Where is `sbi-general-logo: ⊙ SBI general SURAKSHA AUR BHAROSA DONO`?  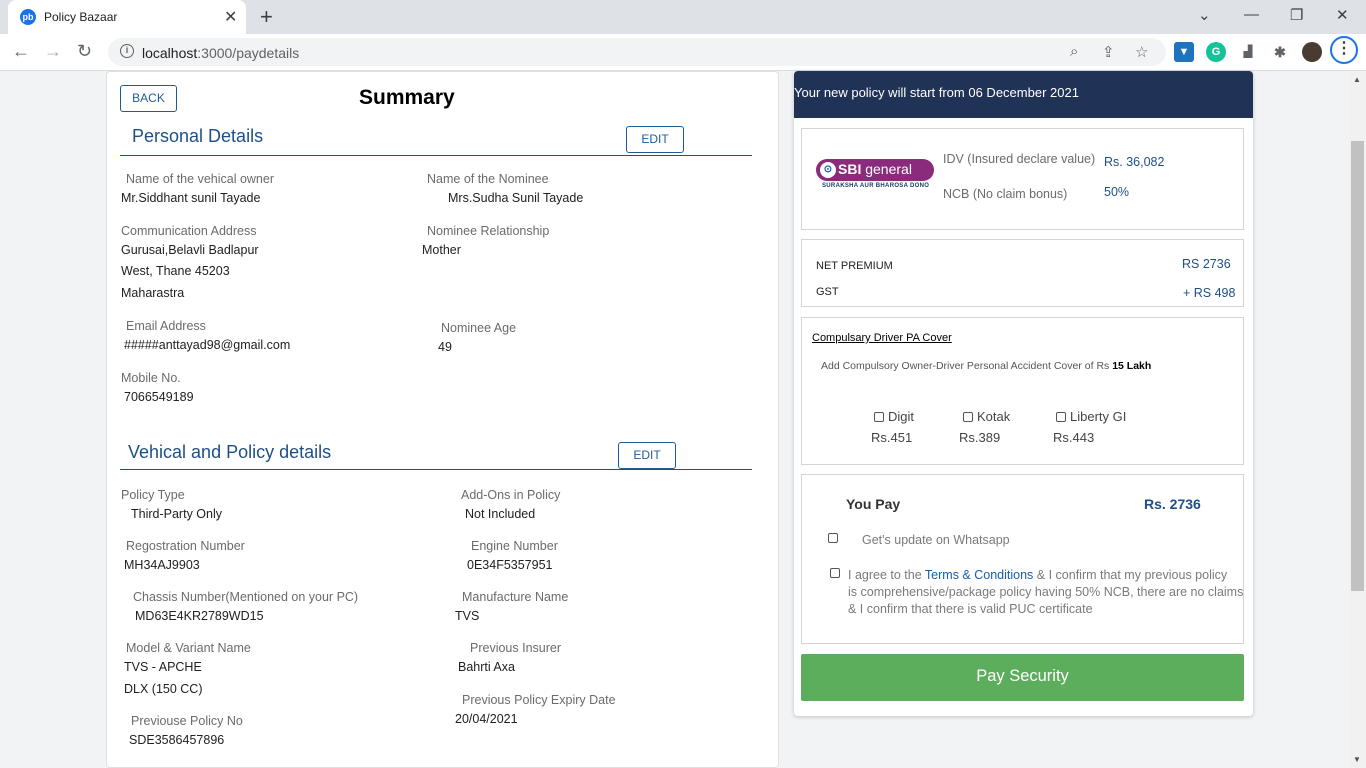
sbi-general-logo: ⊙ SBI general SURAKSHA AUR BHAROSA DONO is located at coordinates (875, 175).